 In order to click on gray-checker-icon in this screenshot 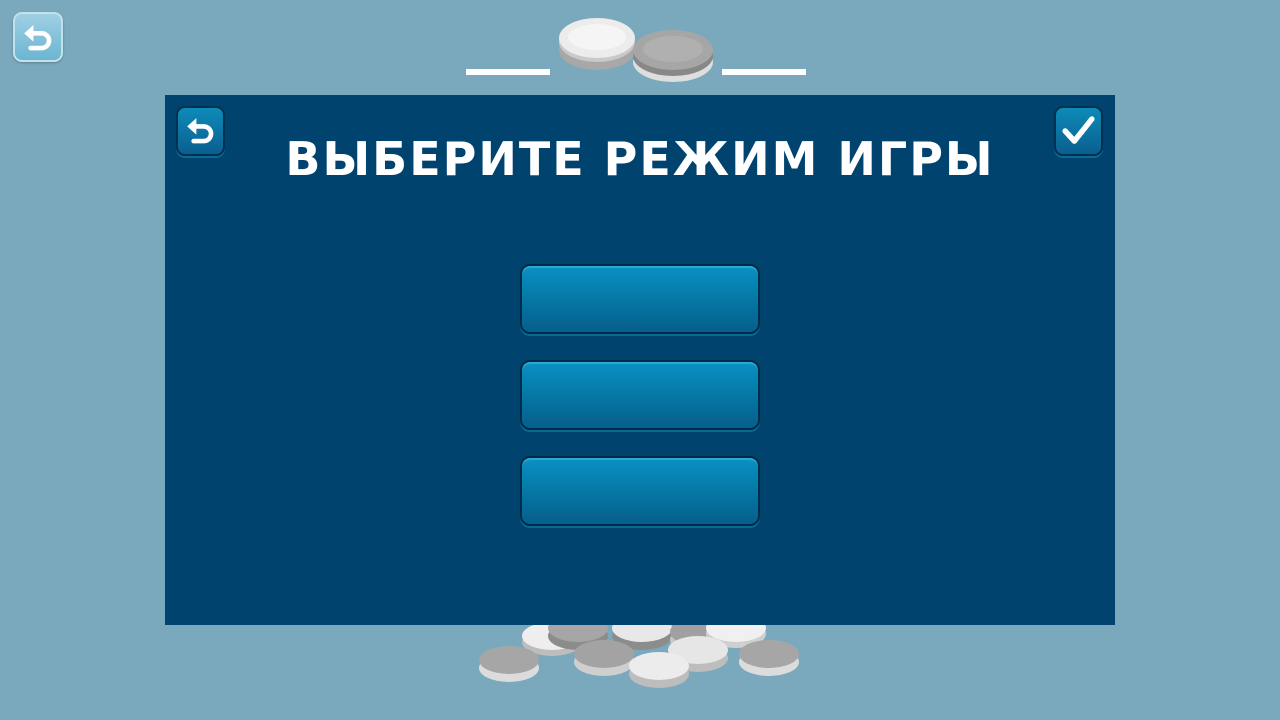, I will do `click(673, 56)`.